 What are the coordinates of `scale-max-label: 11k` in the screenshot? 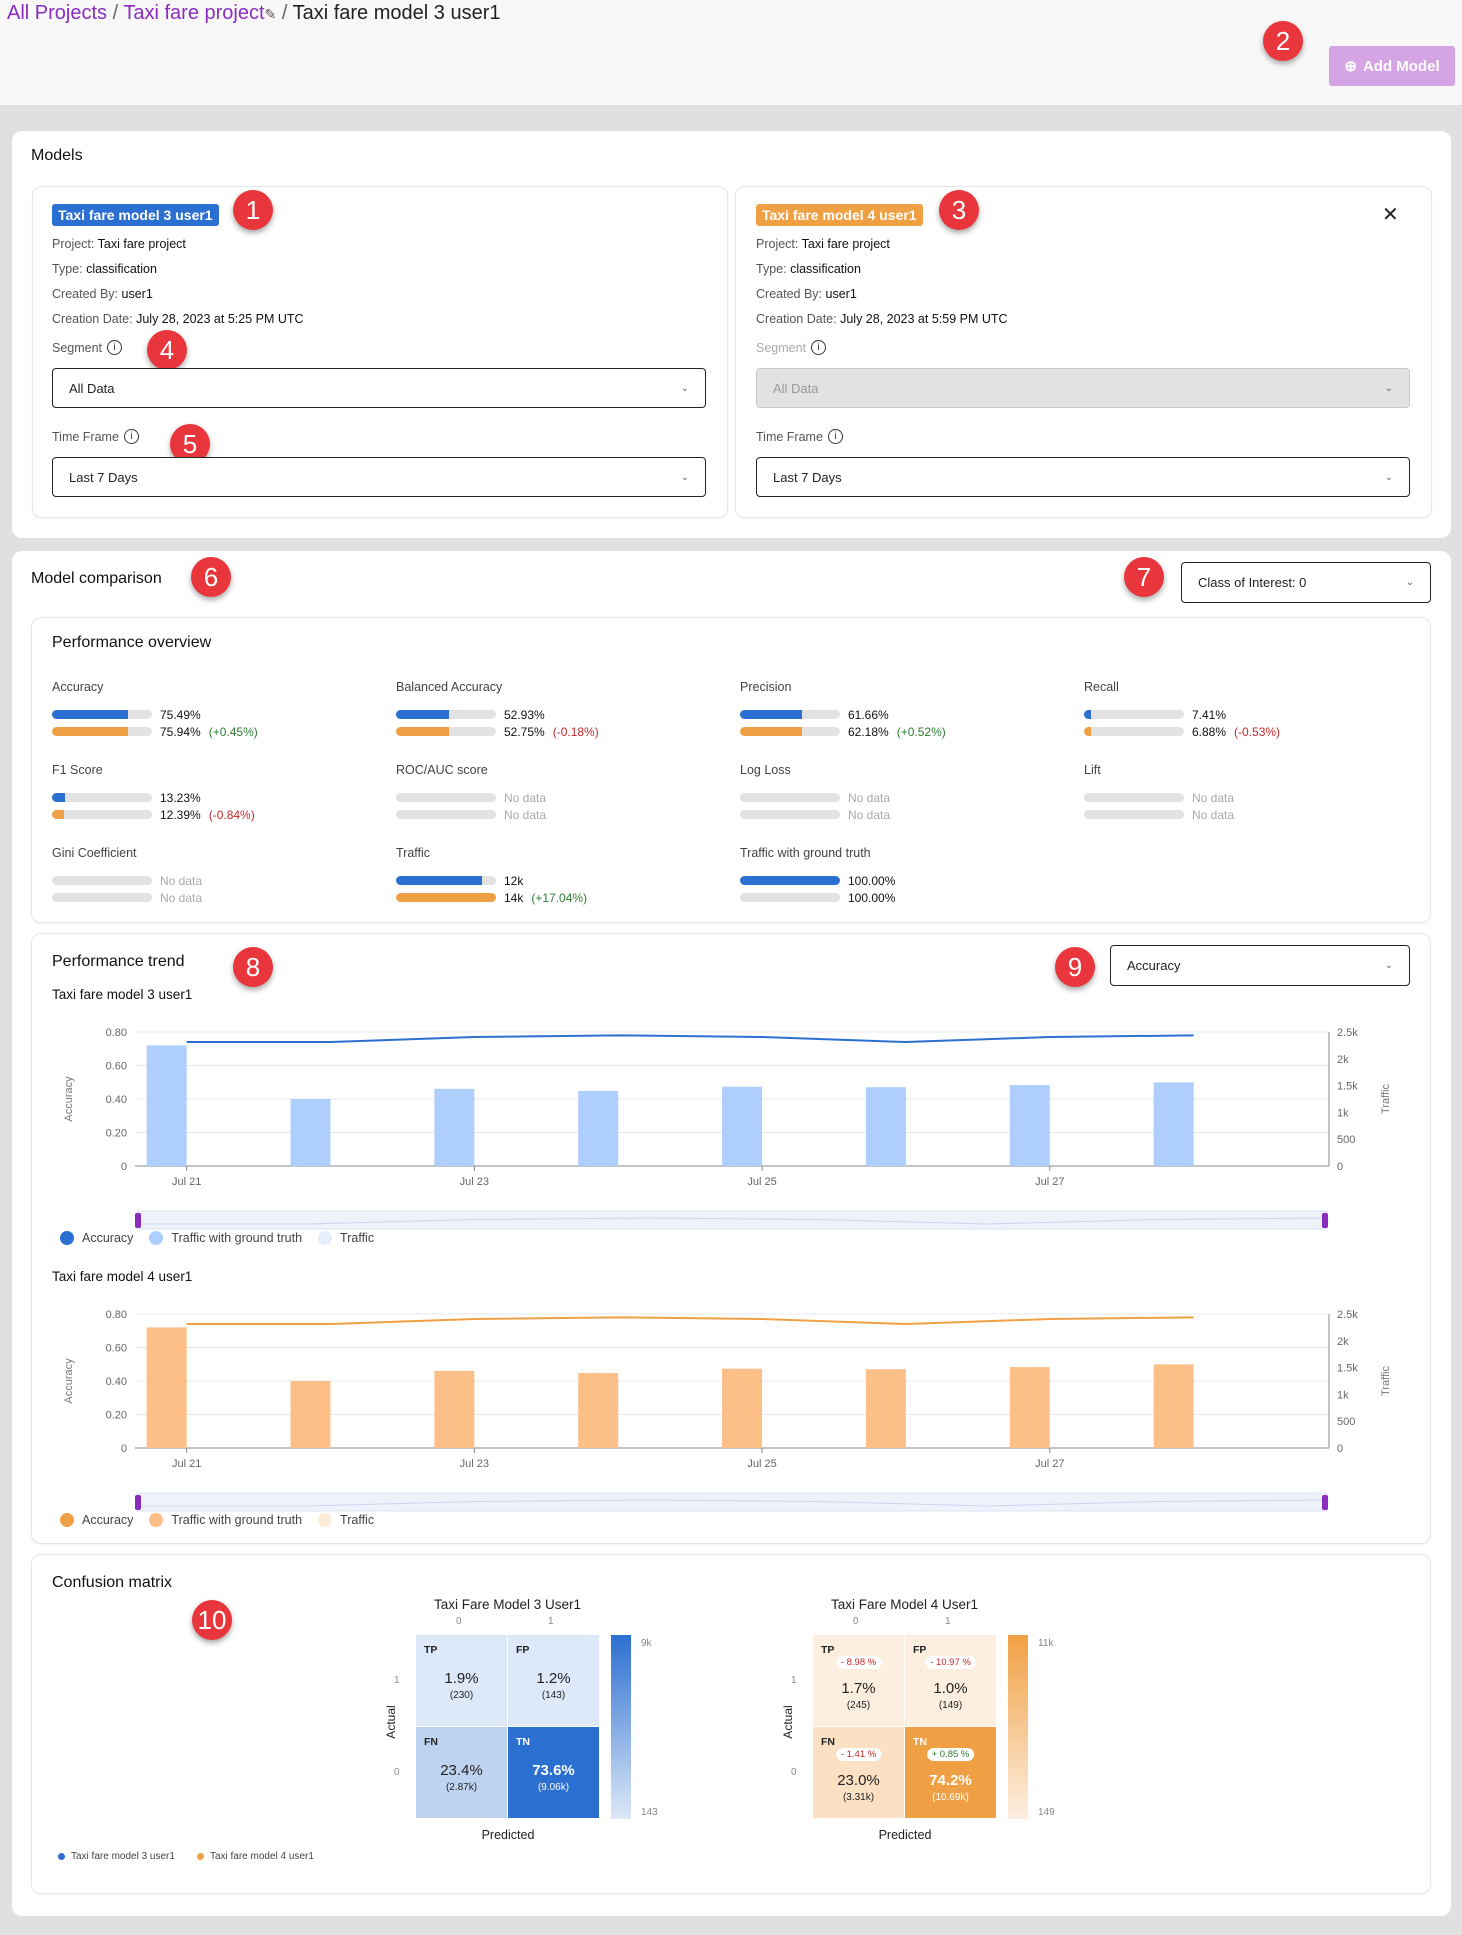 It's located at (1046, 1643).